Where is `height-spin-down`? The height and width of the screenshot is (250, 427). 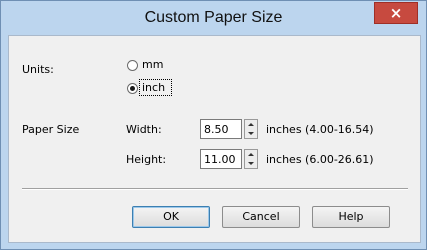 height-spin-down is located at coordinates (251, 163).